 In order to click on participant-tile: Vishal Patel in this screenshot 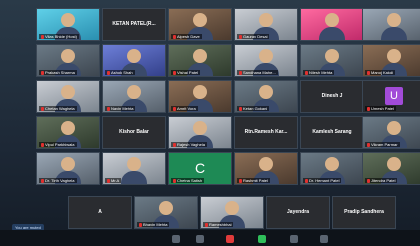, I will do `click(200, 60)`.